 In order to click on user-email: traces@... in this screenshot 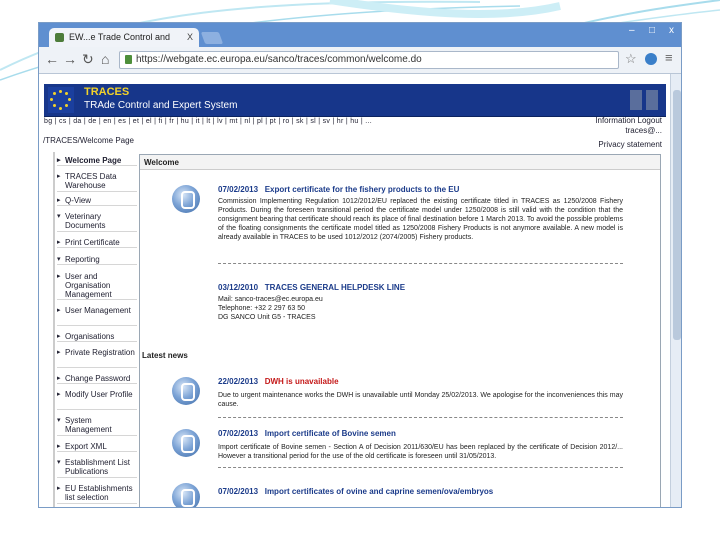, I will do `click(643, 130)`.